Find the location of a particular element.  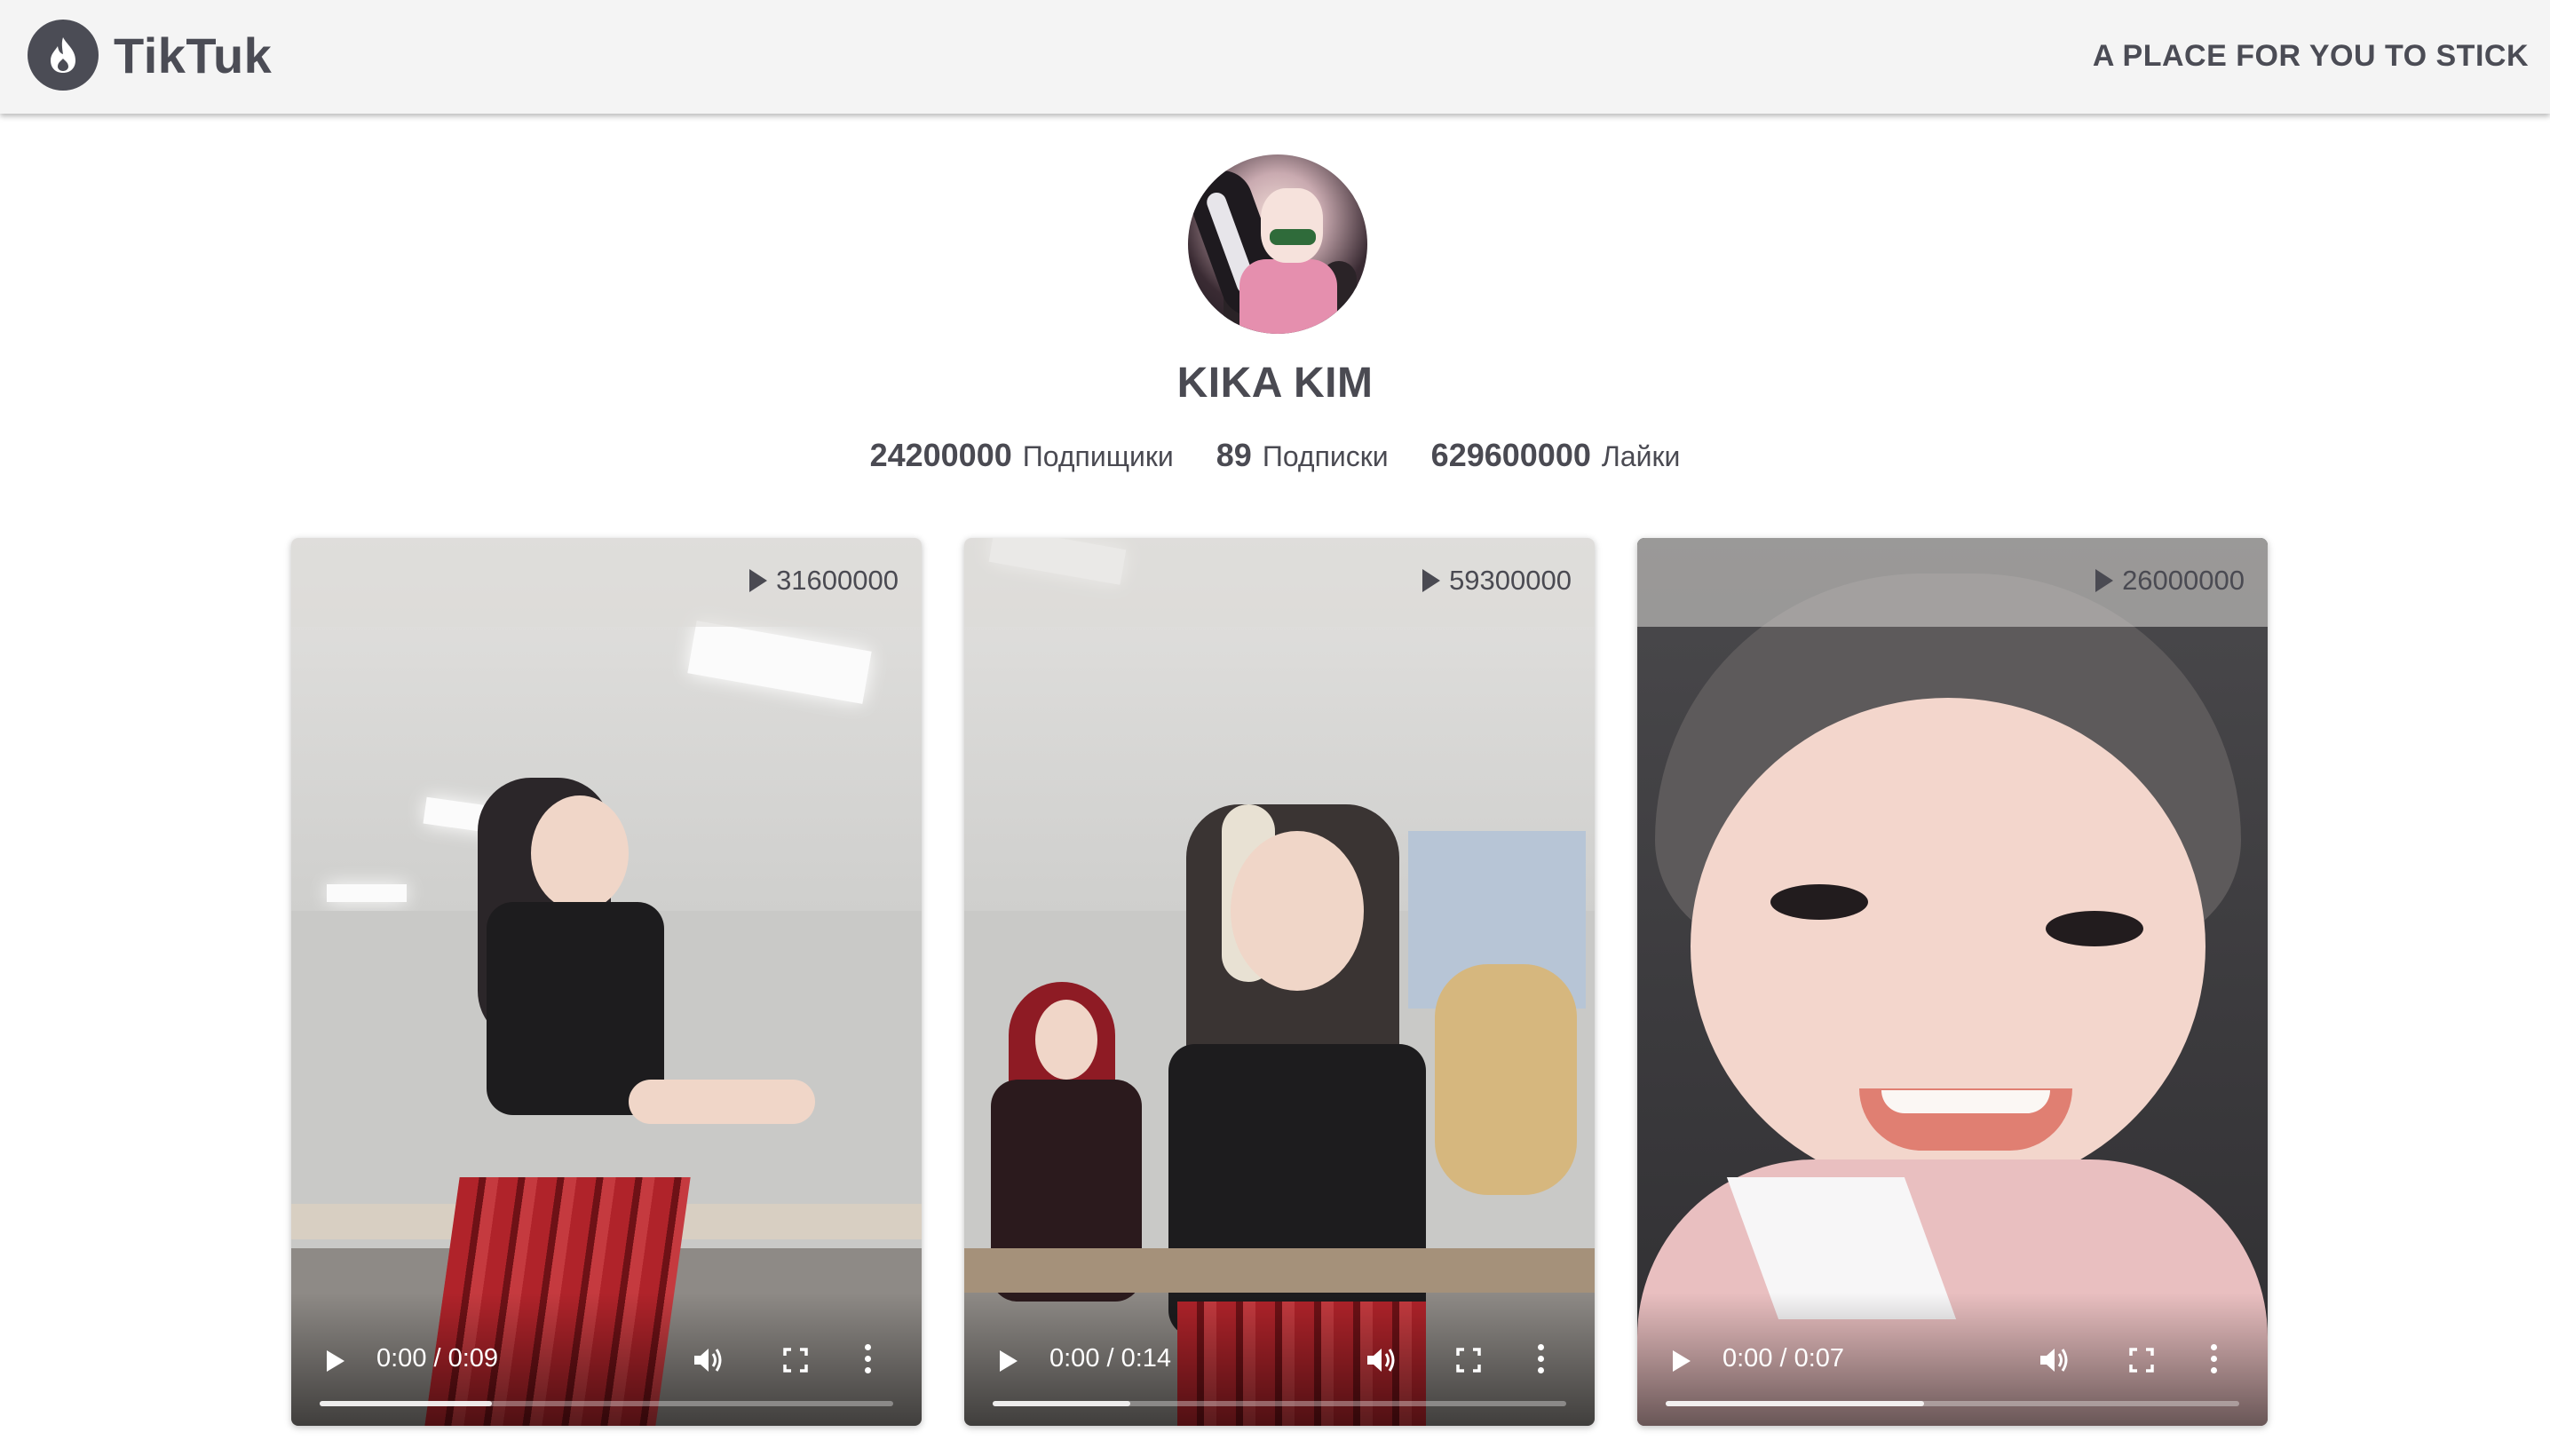

view-count-value: 31600000 is located at coordinates (837, 580).